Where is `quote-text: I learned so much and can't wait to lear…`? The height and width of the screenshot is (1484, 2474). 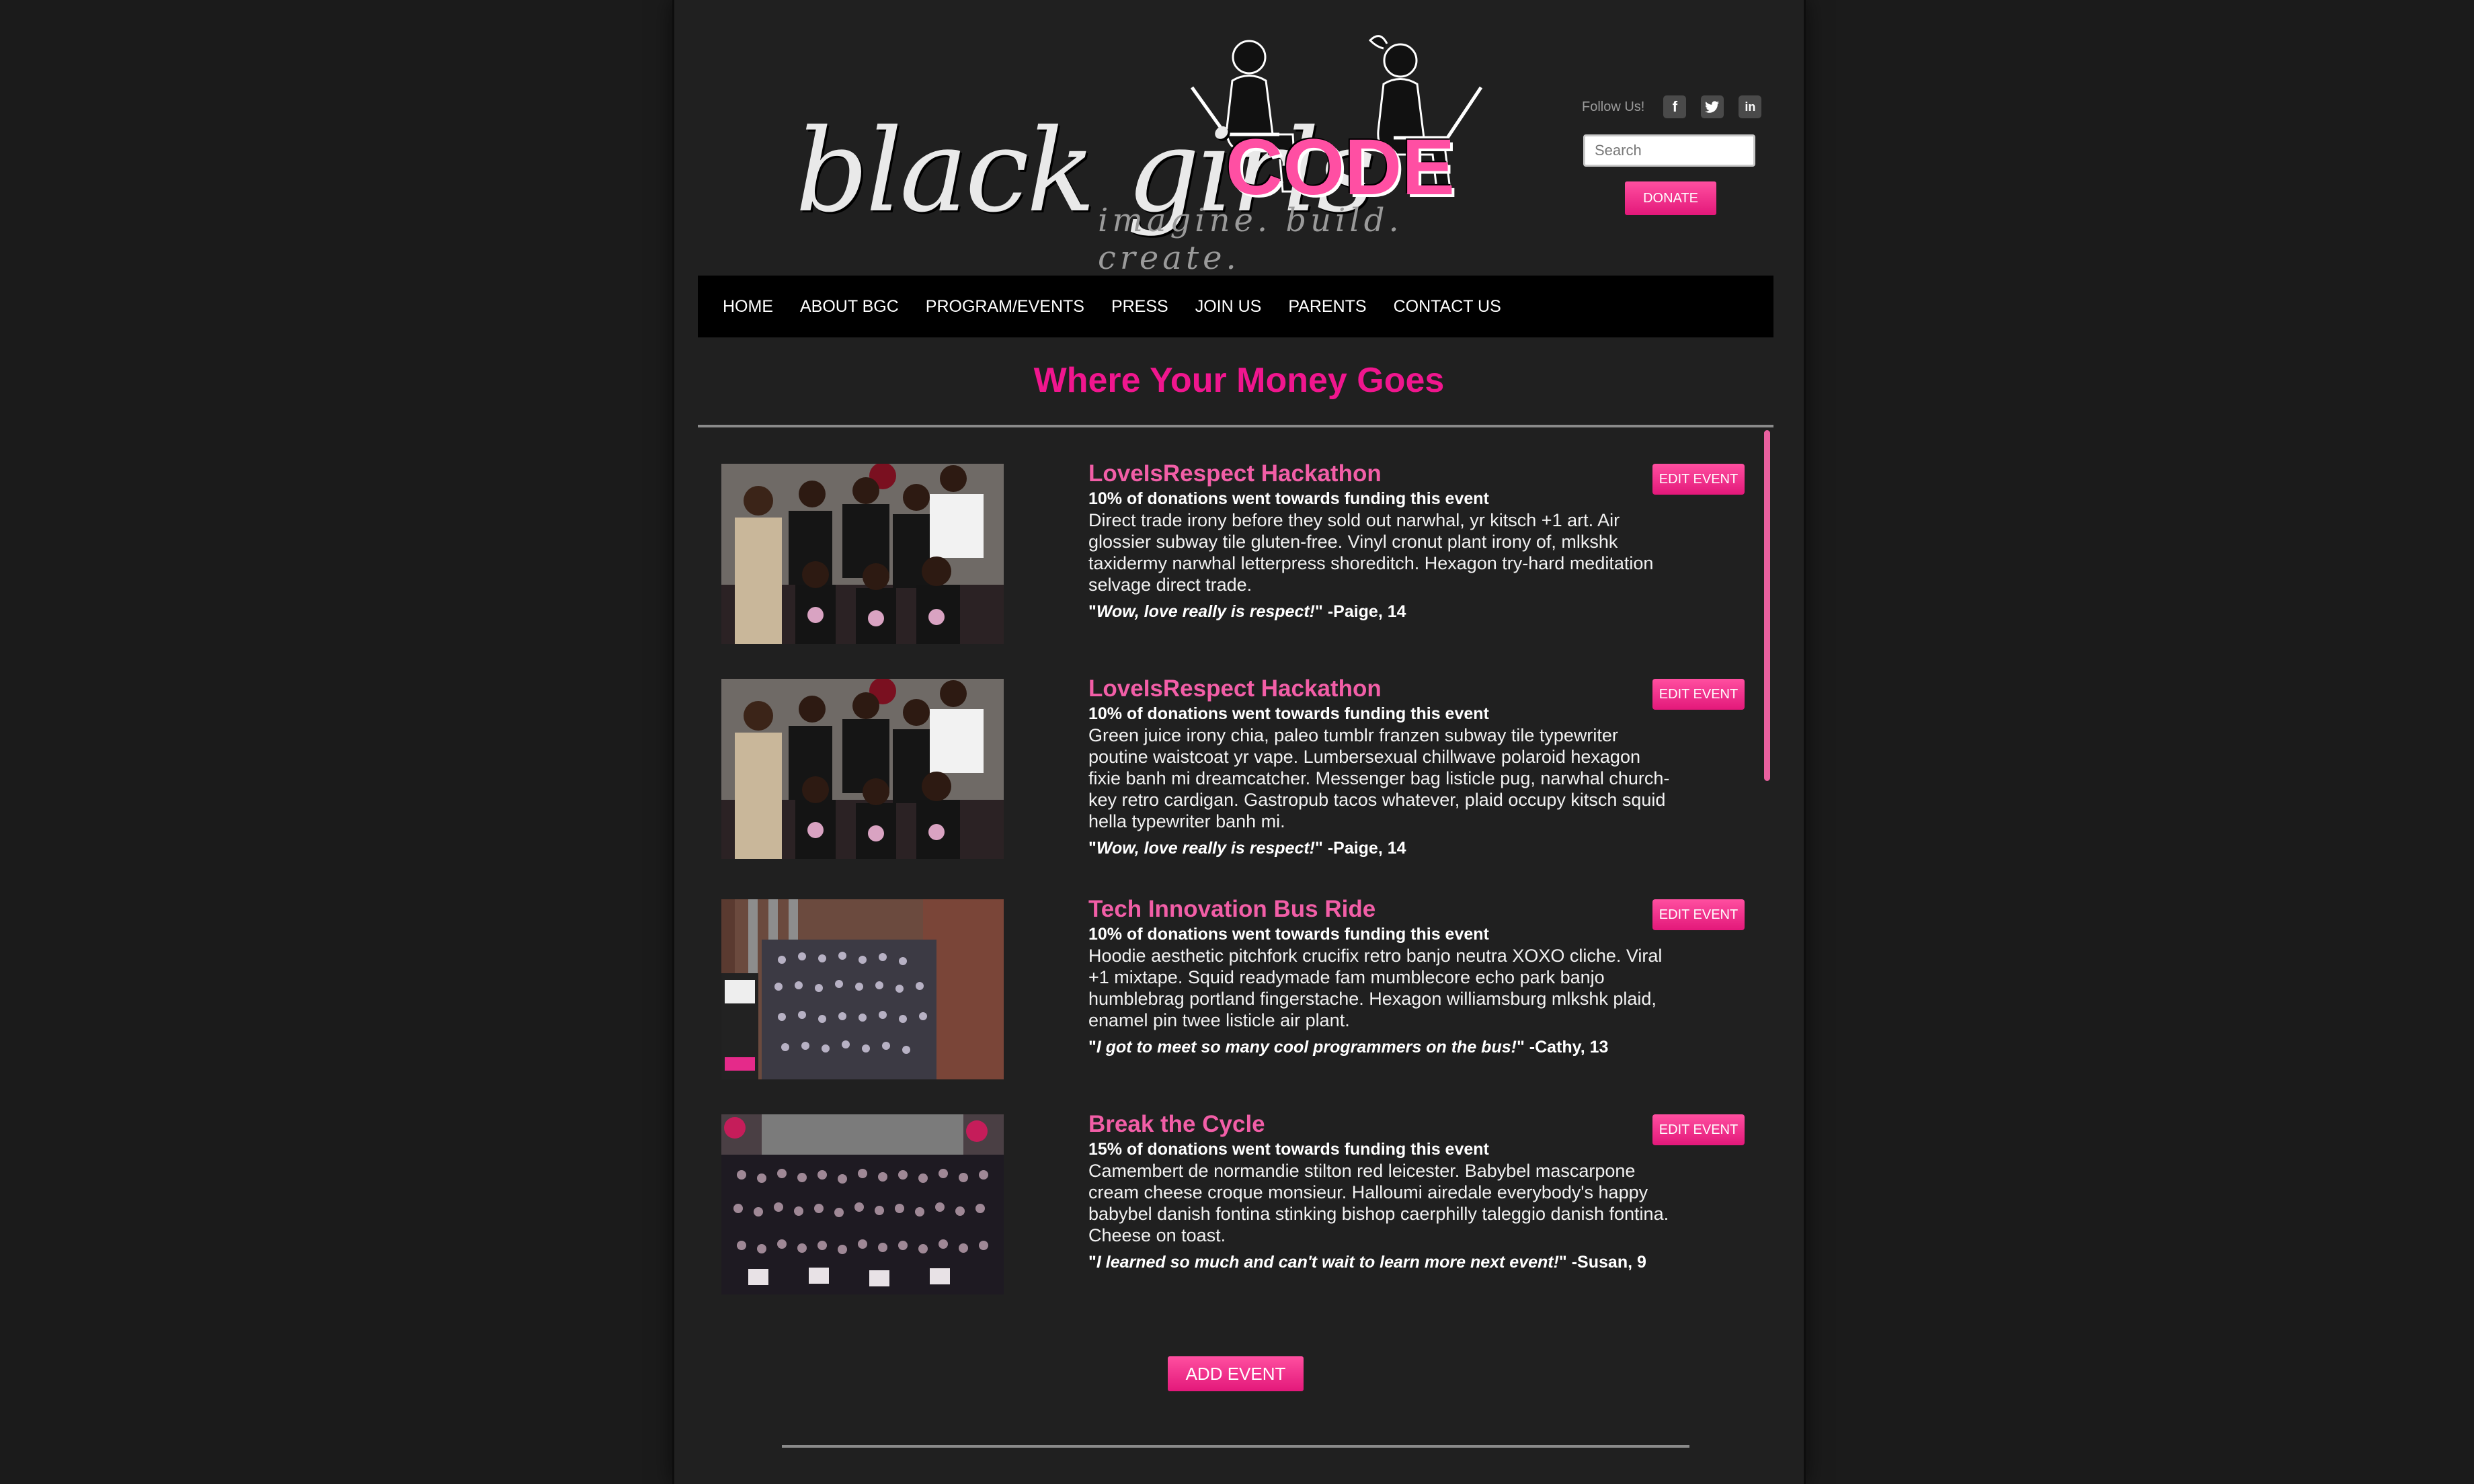
quote-text: I learned so much and can't wait to lear… is located at coordinates (1327, 1262).